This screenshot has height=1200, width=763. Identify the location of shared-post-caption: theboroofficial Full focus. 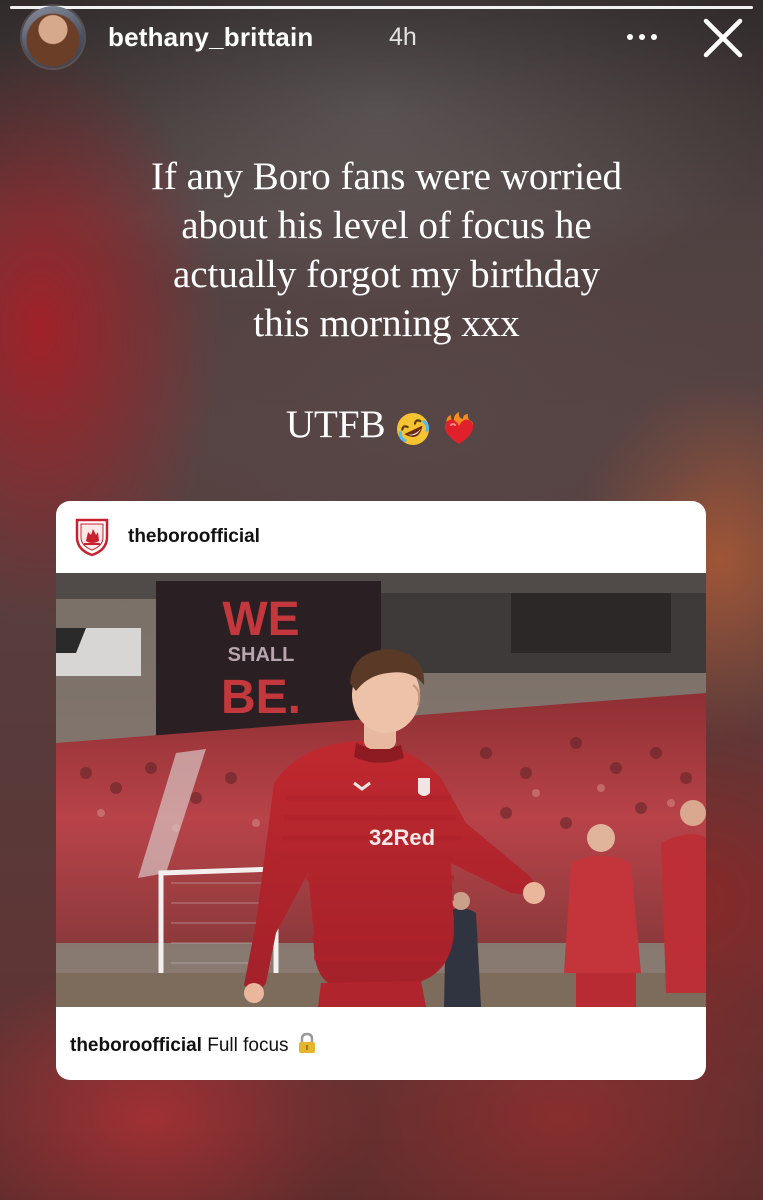
(193, 1046).